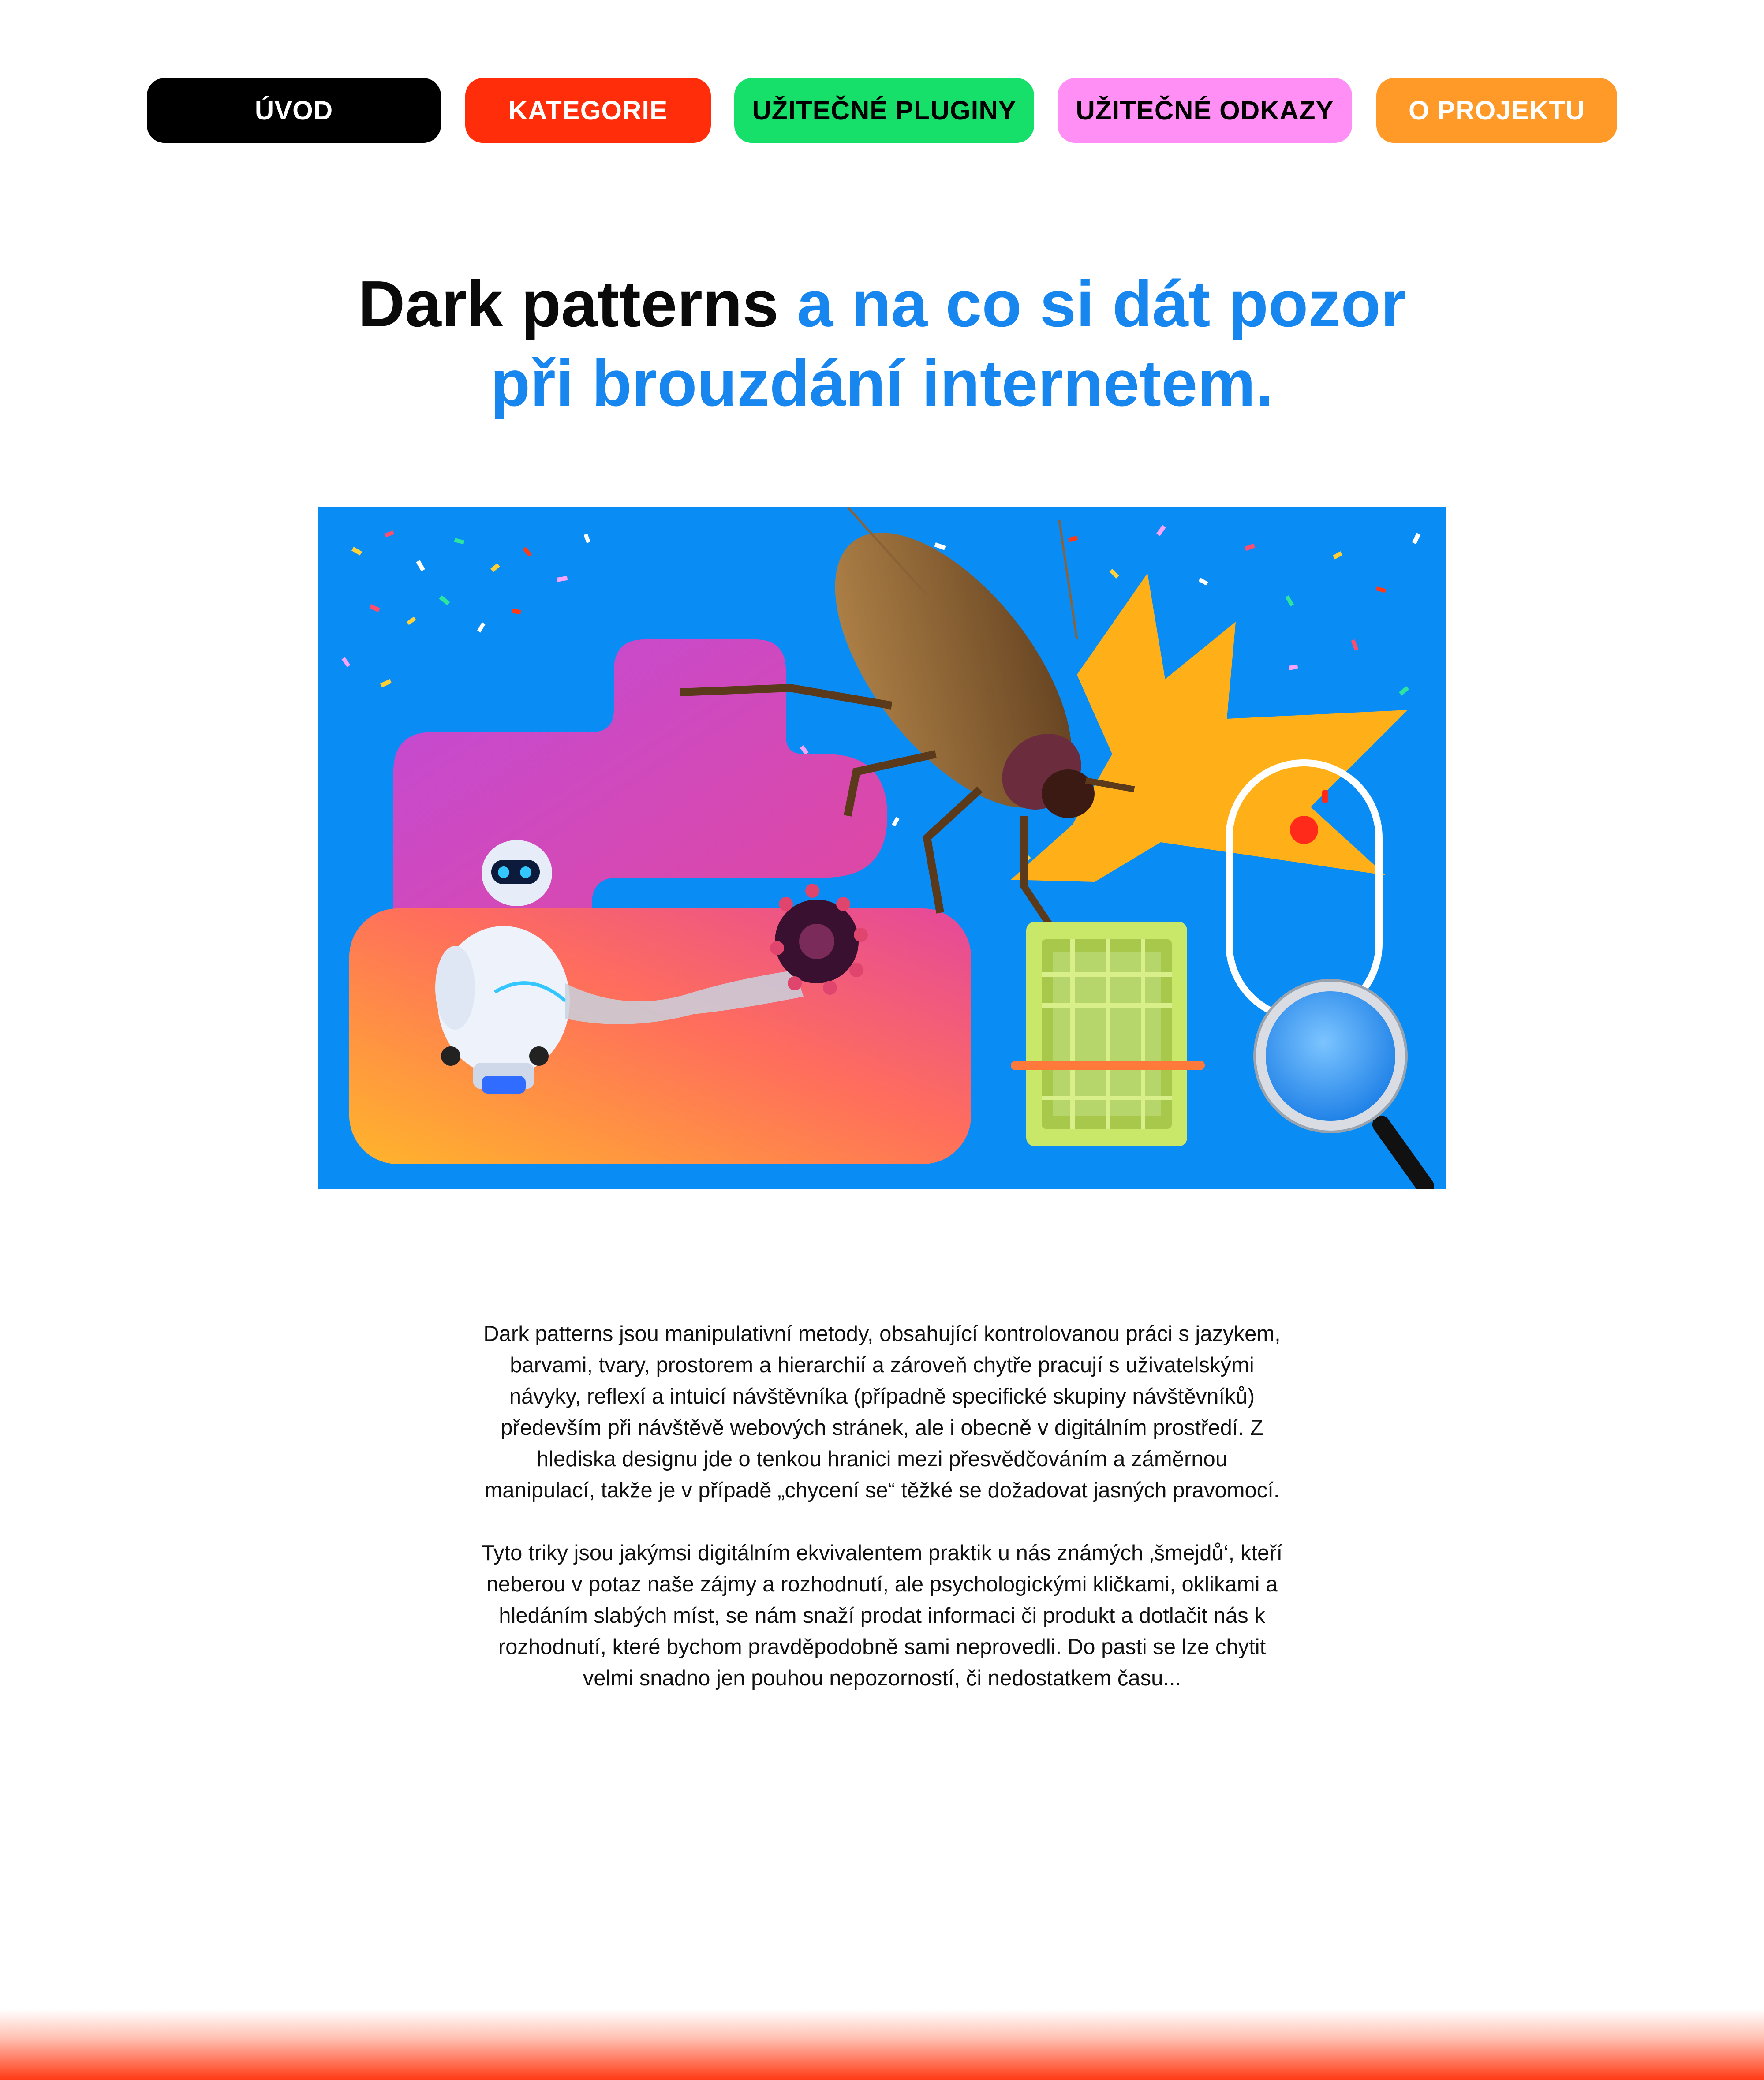  I want to click on nav-o-projektu-button: O PROJEKTU, so click(1496, 110).